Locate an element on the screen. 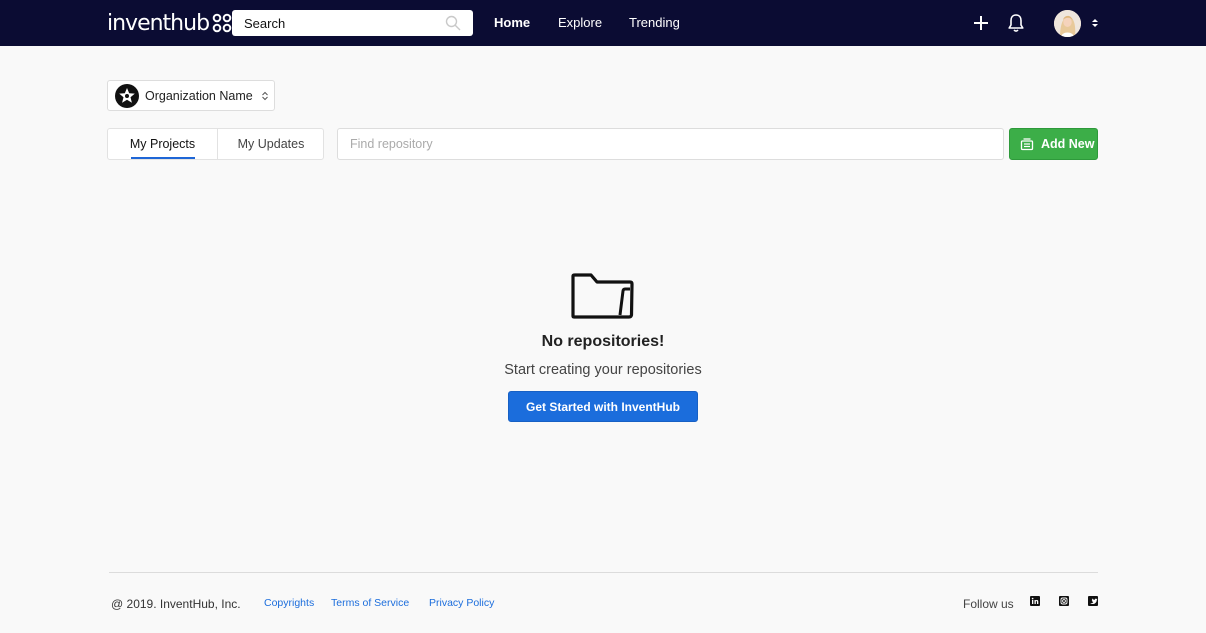 Image resolution: width=1206 pixels, height=633 pixels. add-new-button: Add New is located at coordinates (1053, 144).